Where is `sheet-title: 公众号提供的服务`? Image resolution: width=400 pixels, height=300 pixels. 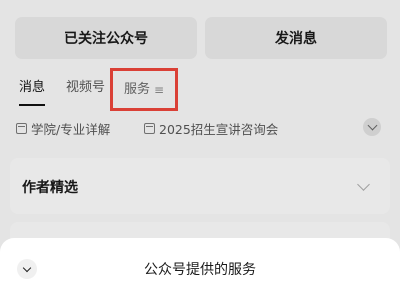 sheet-title: 公众号提供的服务 is located at coordinates (200, 270).